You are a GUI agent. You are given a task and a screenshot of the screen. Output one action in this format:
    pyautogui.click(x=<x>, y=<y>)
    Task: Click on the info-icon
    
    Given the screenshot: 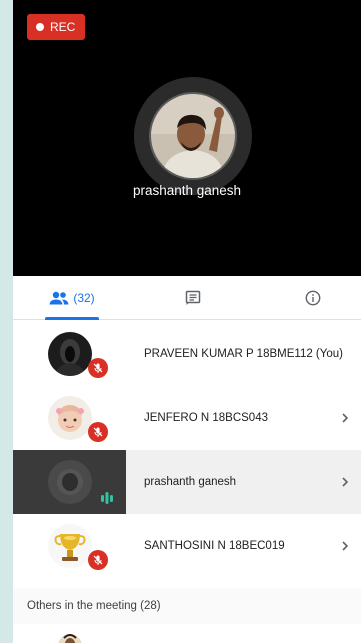 What is the action you would take?
    pyautogui.click(x=313, y=297)
    